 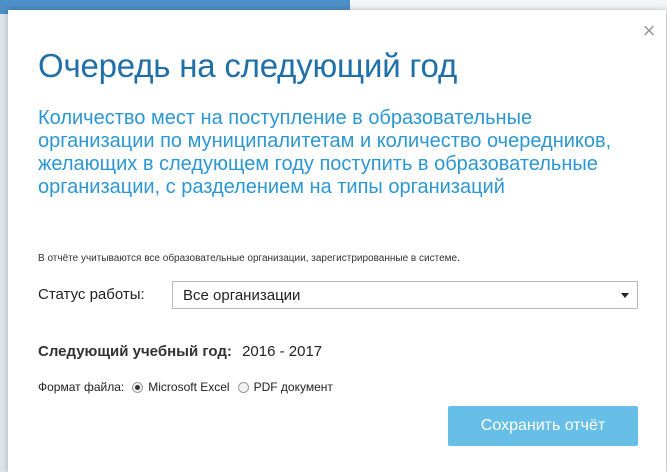 What do you see at coordinates (248, 65) in the screenshot?
I see `dialog-title: Очередь на следующий год` at bounding box center [248, 65].